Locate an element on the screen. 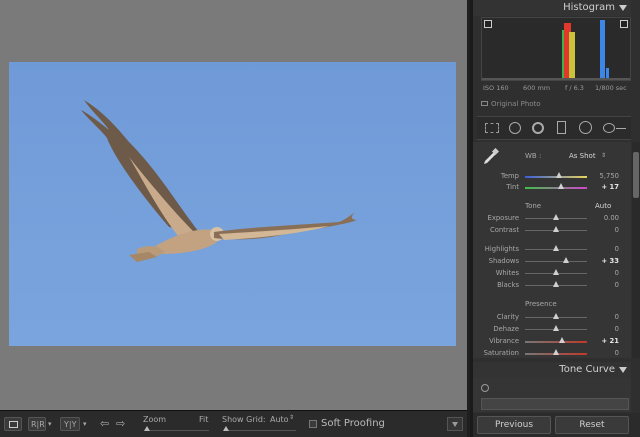 This screenshot has width=640, height=437. soft-proofing-label: Soft Proofing is located at coordinates (353, 423).